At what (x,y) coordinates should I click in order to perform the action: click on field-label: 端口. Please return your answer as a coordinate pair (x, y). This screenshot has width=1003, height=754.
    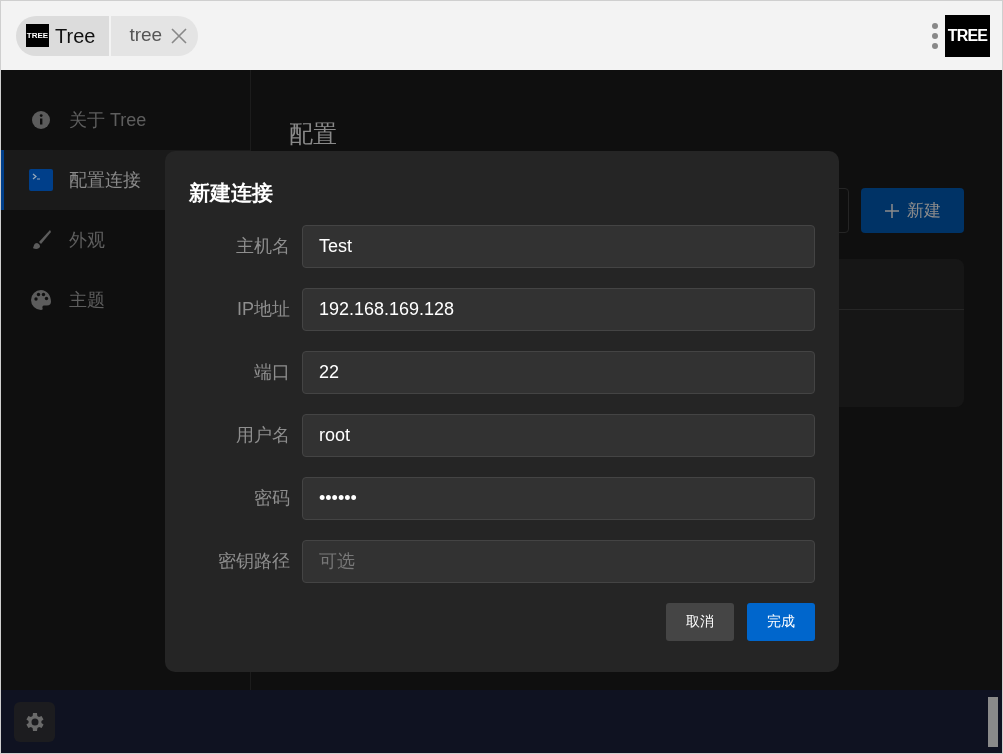
    Looking at the image, I should click on (271, 372).